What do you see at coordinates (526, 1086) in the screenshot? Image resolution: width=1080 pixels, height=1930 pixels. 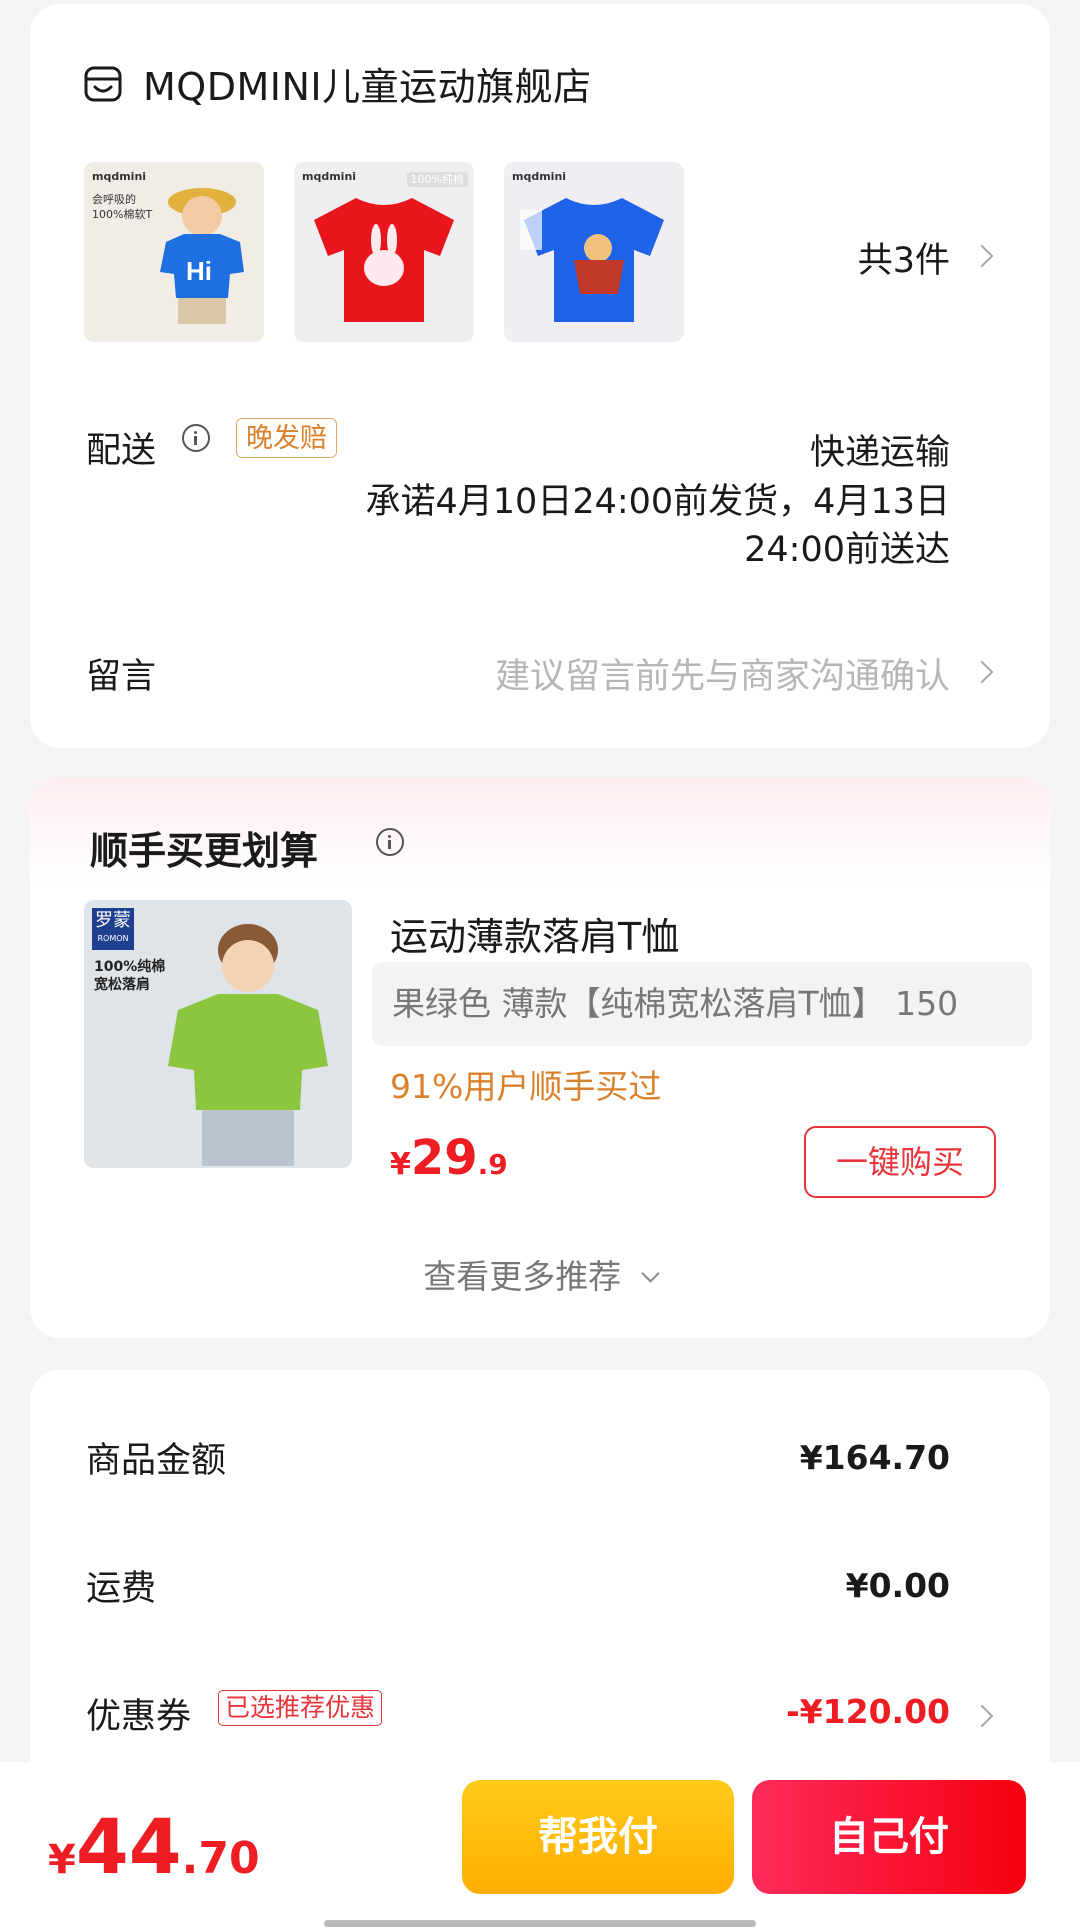 I see `social-proof-text: 91%用户顺手买过` at bounding box center [526, 1086].